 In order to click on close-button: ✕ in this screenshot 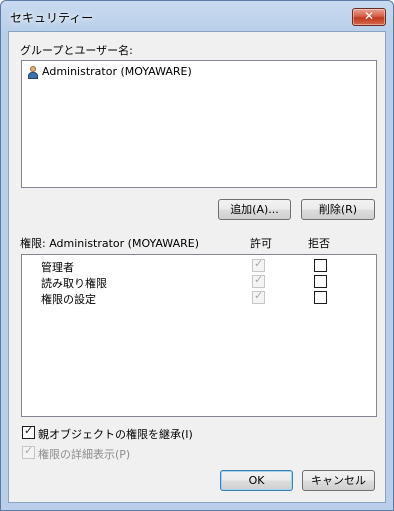, I will do `click(369, 17)`.